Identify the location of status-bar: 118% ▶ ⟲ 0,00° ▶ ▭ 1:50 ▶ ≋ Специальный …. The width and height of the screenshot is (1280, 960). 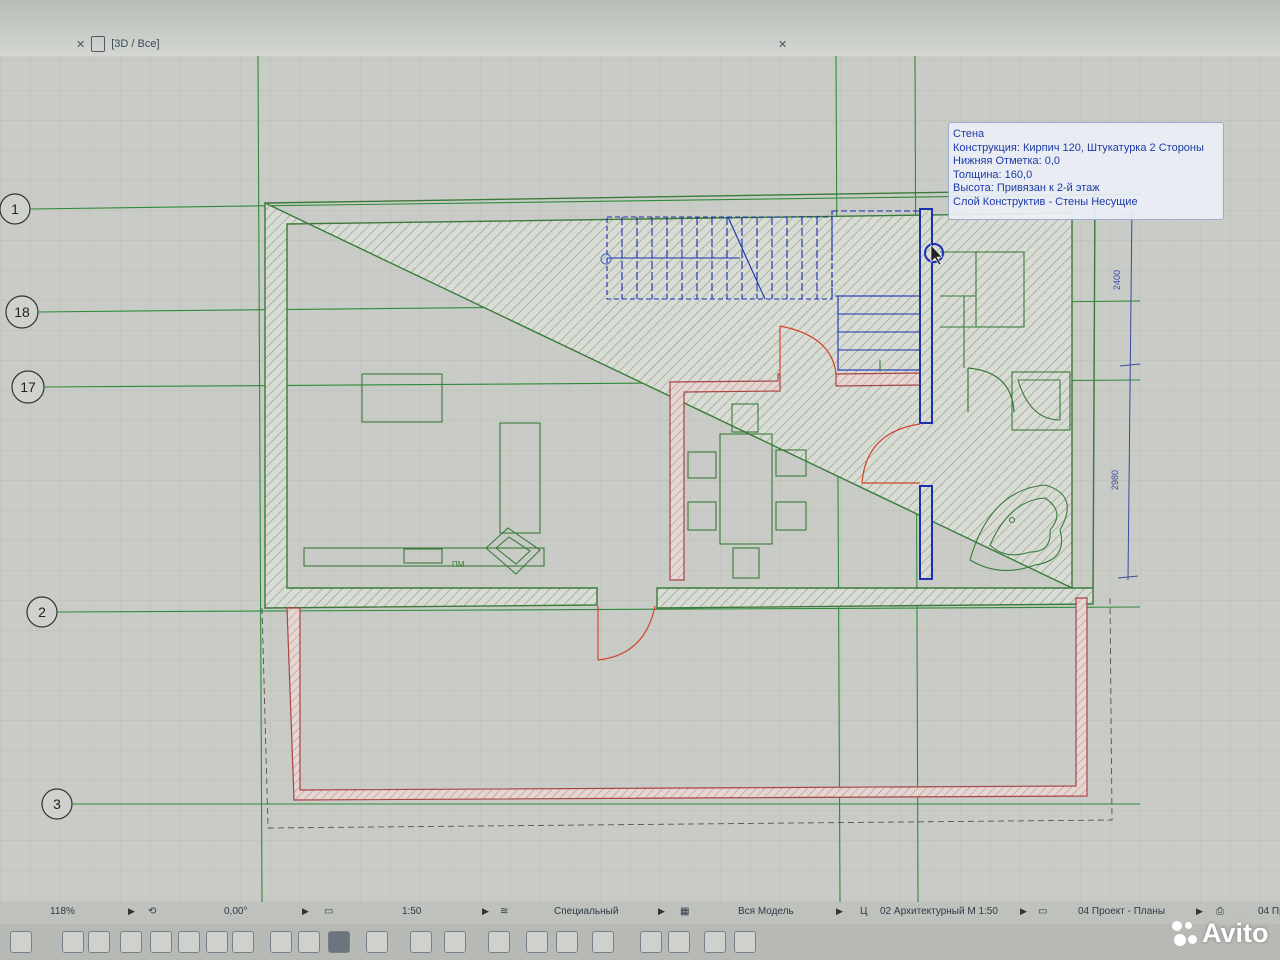
(640, 913).